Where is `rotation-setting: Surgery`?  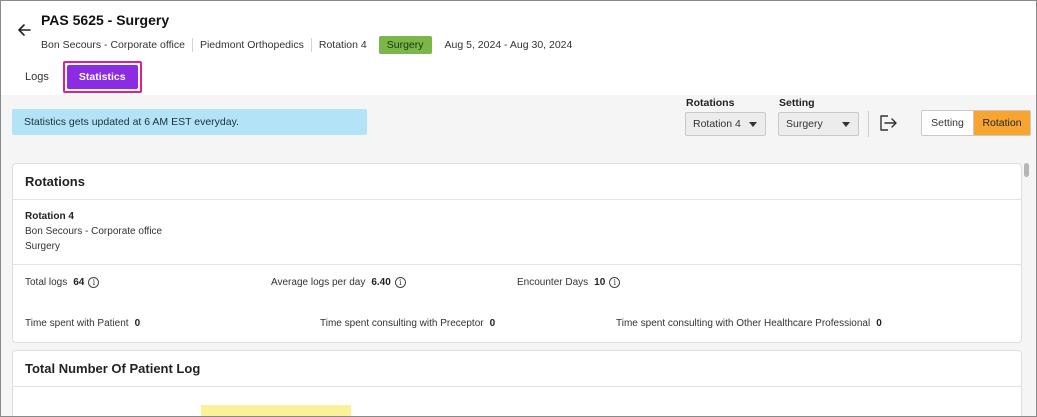 rotation-setting: Surgery is located at coordinates (43, 246).